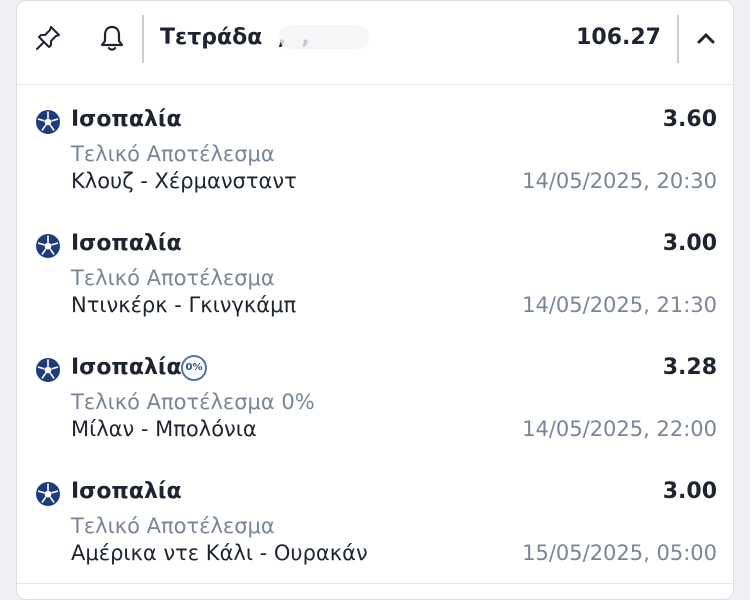 The image size is (750, 600). Describe the element at coordinates (375, 583) in the screenshot. I see `bottom-divider` at that location.